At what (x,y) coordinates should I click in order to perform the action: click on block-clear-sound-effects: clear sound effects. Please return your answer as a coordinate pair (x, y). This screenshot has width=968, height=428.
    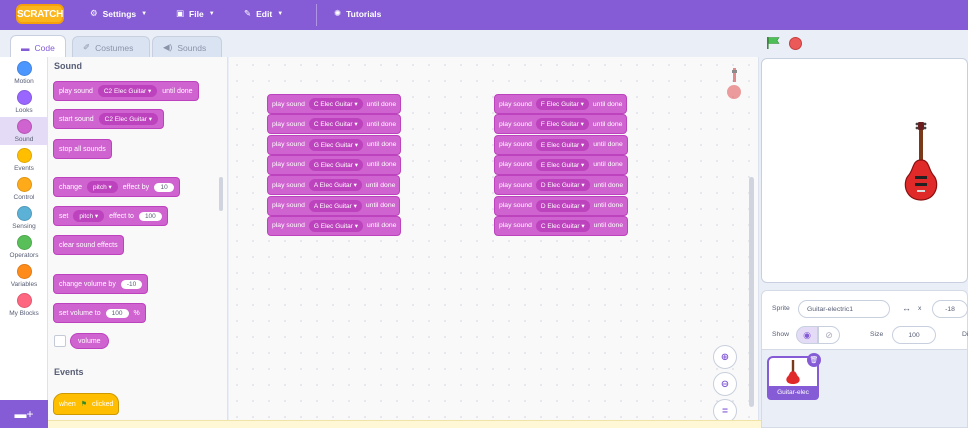
    Looking at the image, I should click on (88, 245).